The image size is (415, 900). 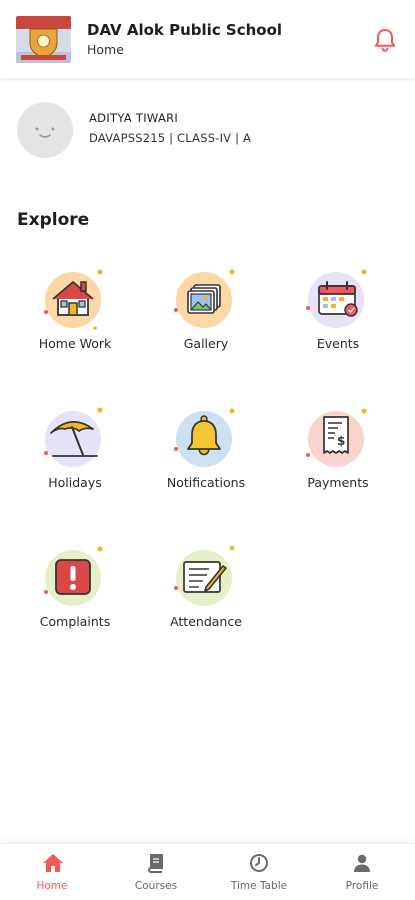 I want to click on explore-item-label: Events, so click(x=338, y=343).